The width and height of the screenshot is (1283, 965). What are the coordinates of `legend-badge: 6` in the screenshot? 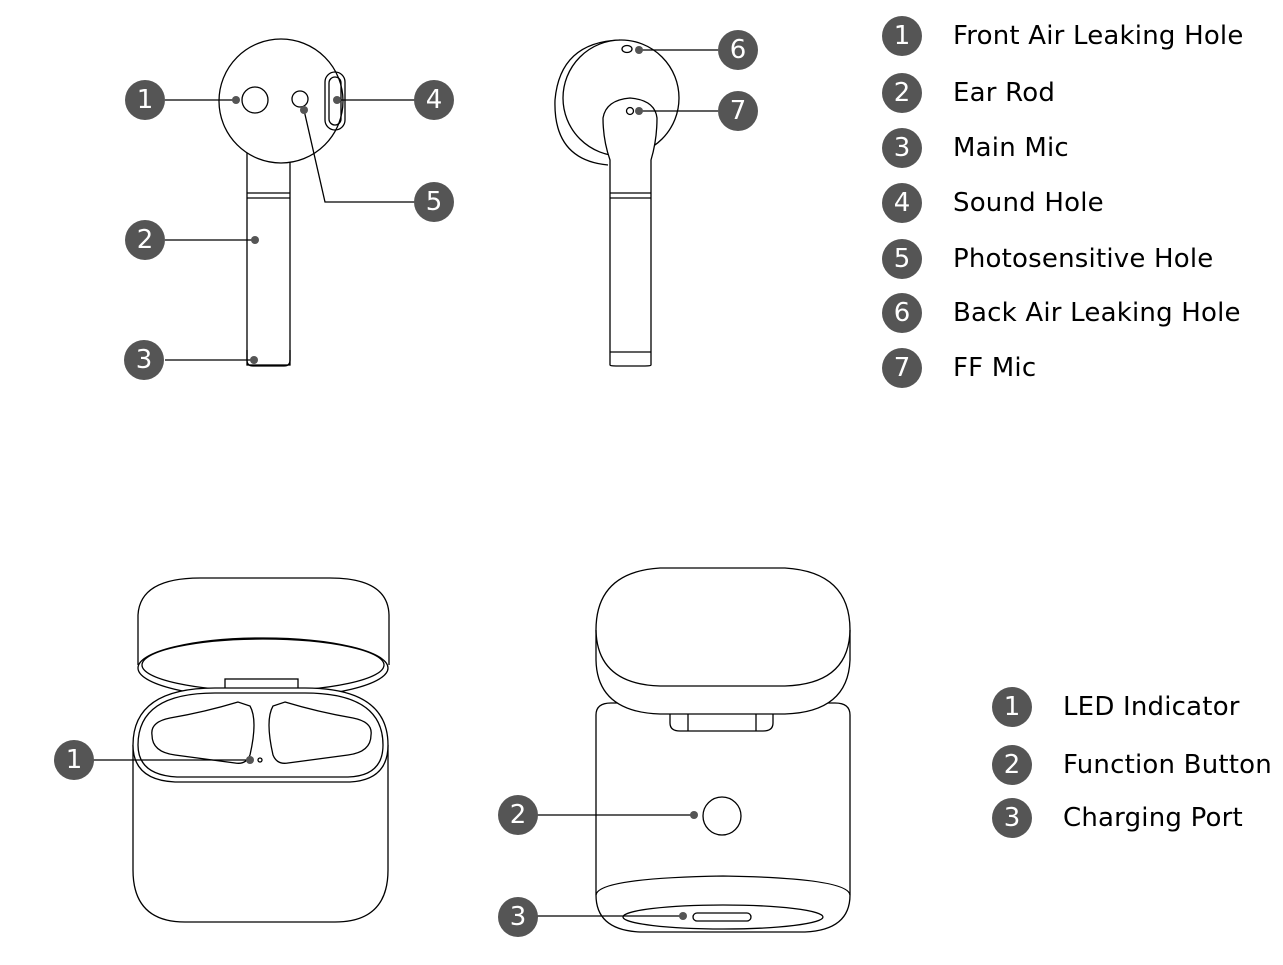 It's located at (902, 313).